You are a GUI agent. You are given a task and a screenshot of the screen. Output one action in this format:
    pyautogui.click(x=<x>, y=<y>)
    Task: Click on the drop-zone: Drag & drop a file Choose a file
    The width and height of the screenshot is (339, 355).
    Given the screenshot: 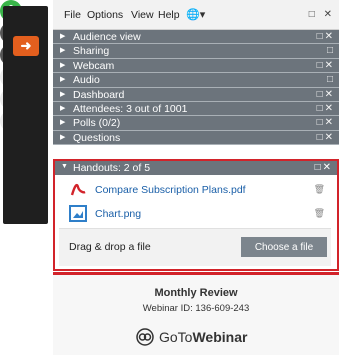 What is the action you would take?
    pyautogui.click(x=195, y=247)
    